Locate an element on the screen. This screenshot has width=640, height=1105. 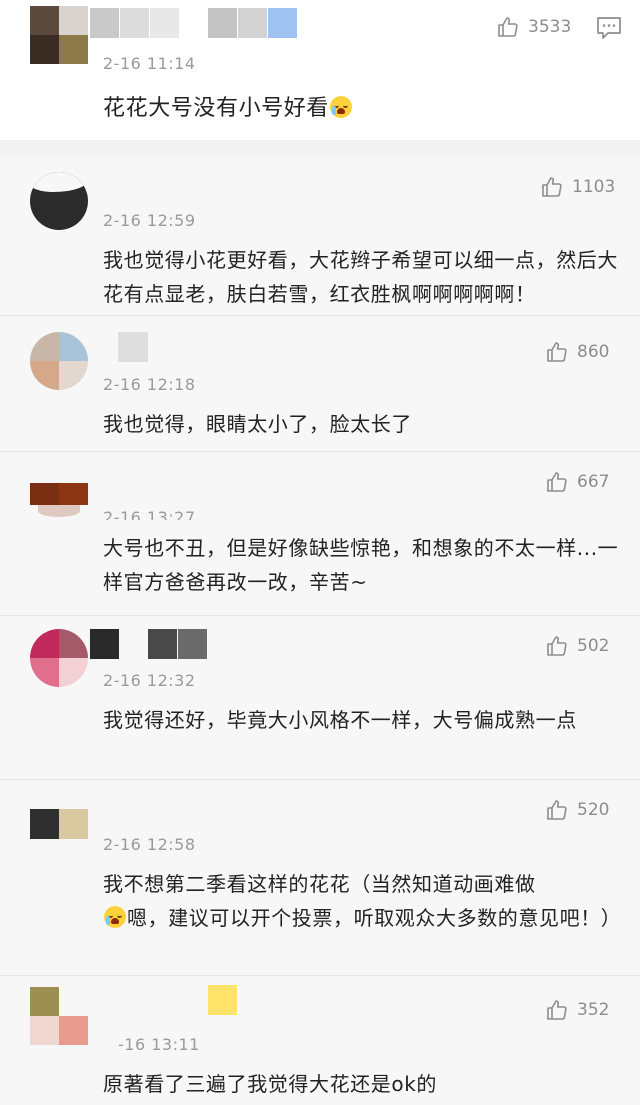
like-count: 667 is located at coordinates (593, 482).